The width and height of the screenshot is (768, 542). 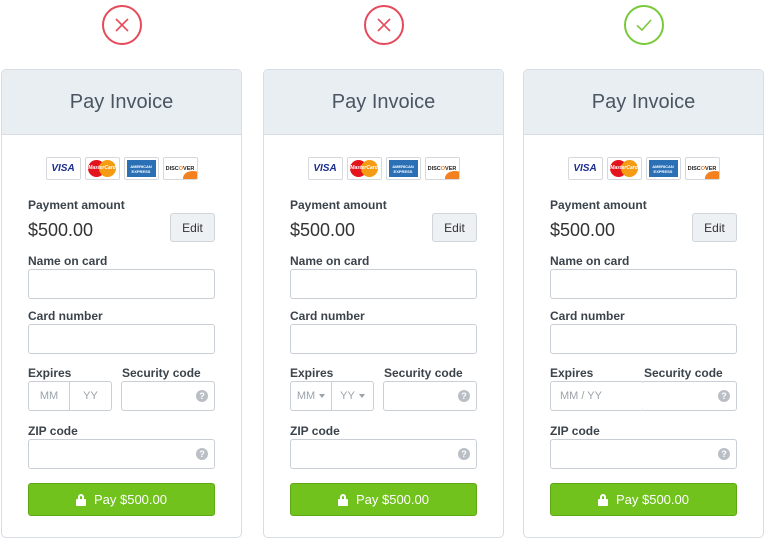 What do you see at coordinates (644, 25) in the screenshot?
I see `check-circle-icon` at bounding box center [644, 25].